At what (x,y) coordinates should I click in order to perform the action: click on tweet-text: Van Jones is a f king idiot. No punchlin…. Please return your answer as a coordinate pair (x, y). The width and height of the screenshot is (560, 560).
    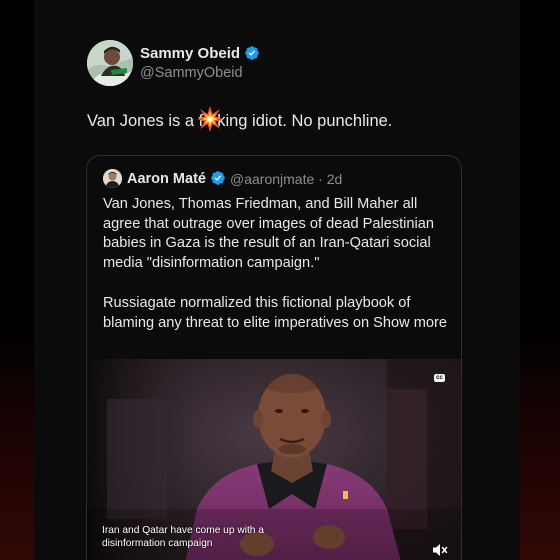
    Looking at the image, I should click on (240, 119).